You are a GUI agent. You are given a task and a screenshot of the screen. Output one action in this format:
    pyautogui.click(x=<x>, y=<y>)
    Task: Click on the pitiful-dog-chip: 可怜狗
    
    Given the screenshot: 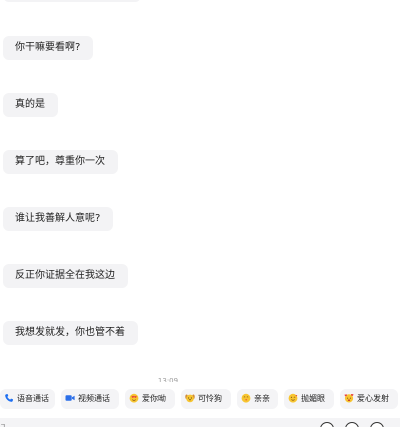 What is the action you would take?
    pyautogui.click(x=206, y=399)
    